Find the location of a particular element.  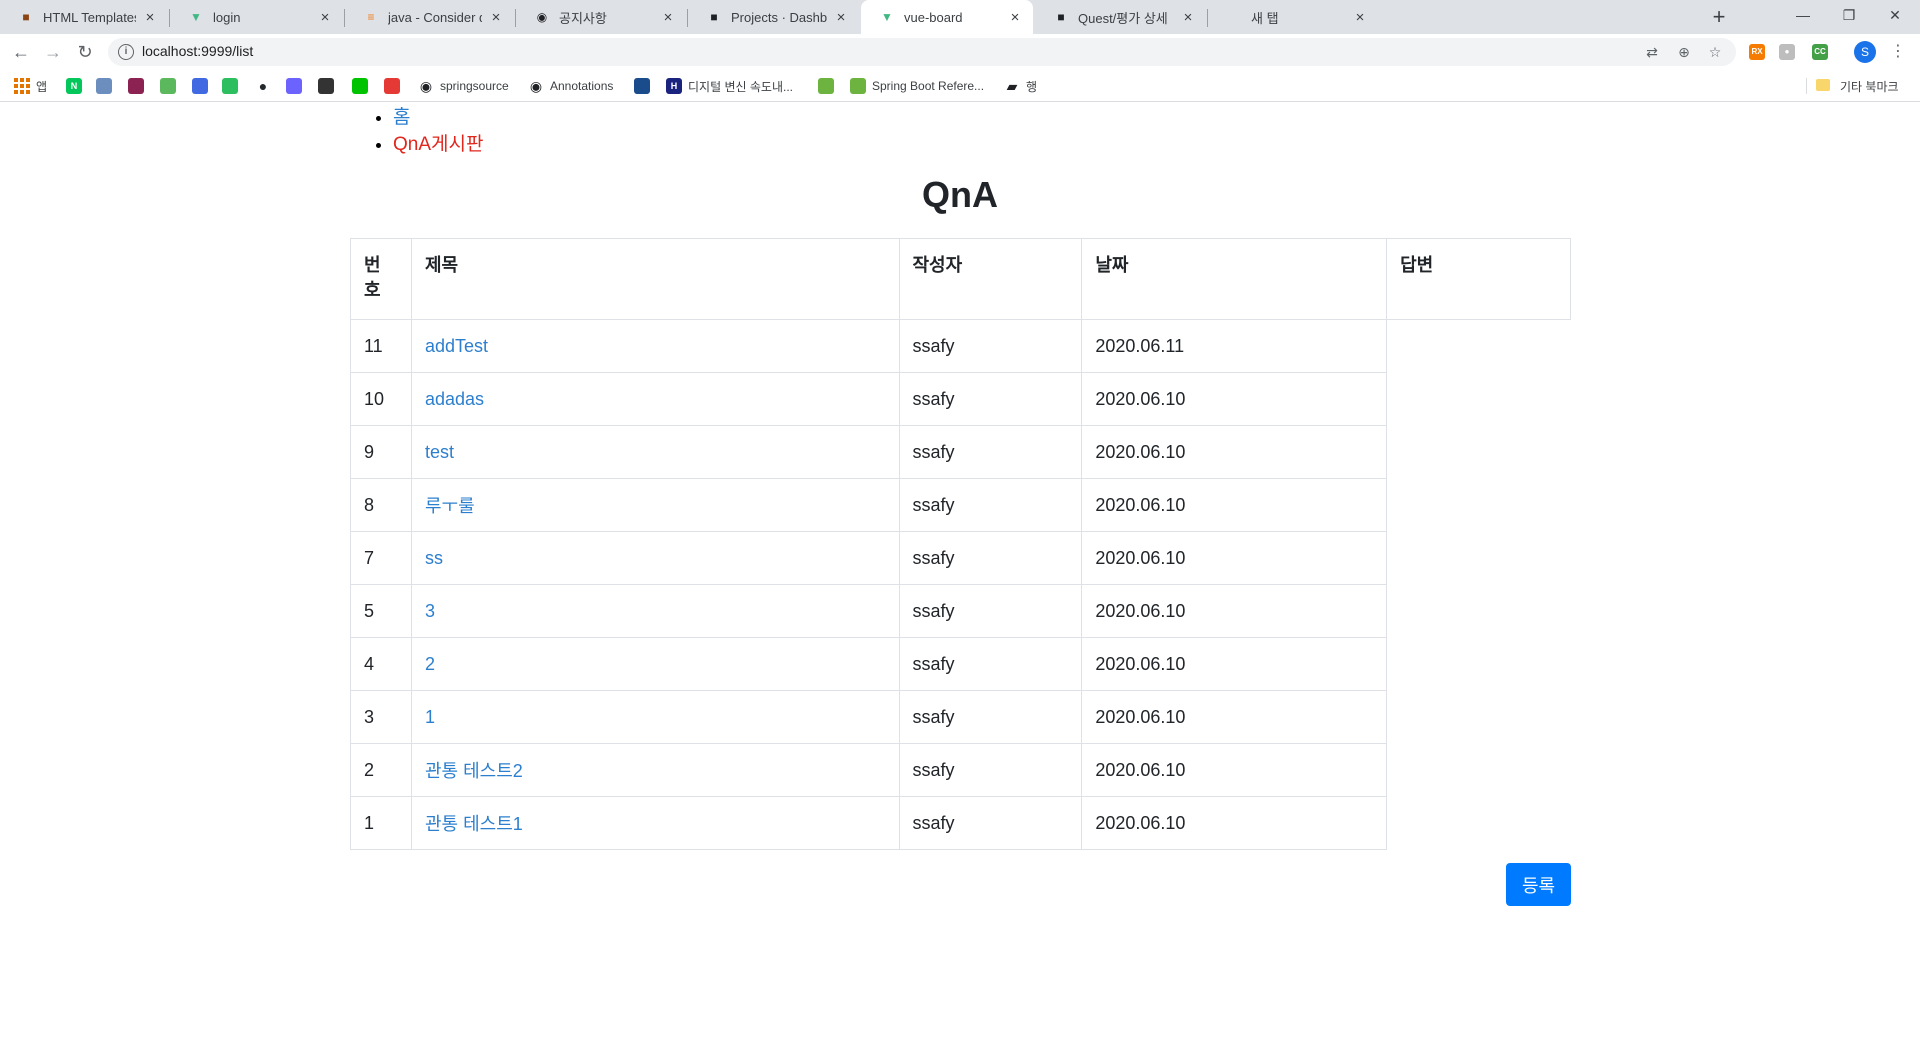

register-button: 등록 is located at coordinates (1538, 884).